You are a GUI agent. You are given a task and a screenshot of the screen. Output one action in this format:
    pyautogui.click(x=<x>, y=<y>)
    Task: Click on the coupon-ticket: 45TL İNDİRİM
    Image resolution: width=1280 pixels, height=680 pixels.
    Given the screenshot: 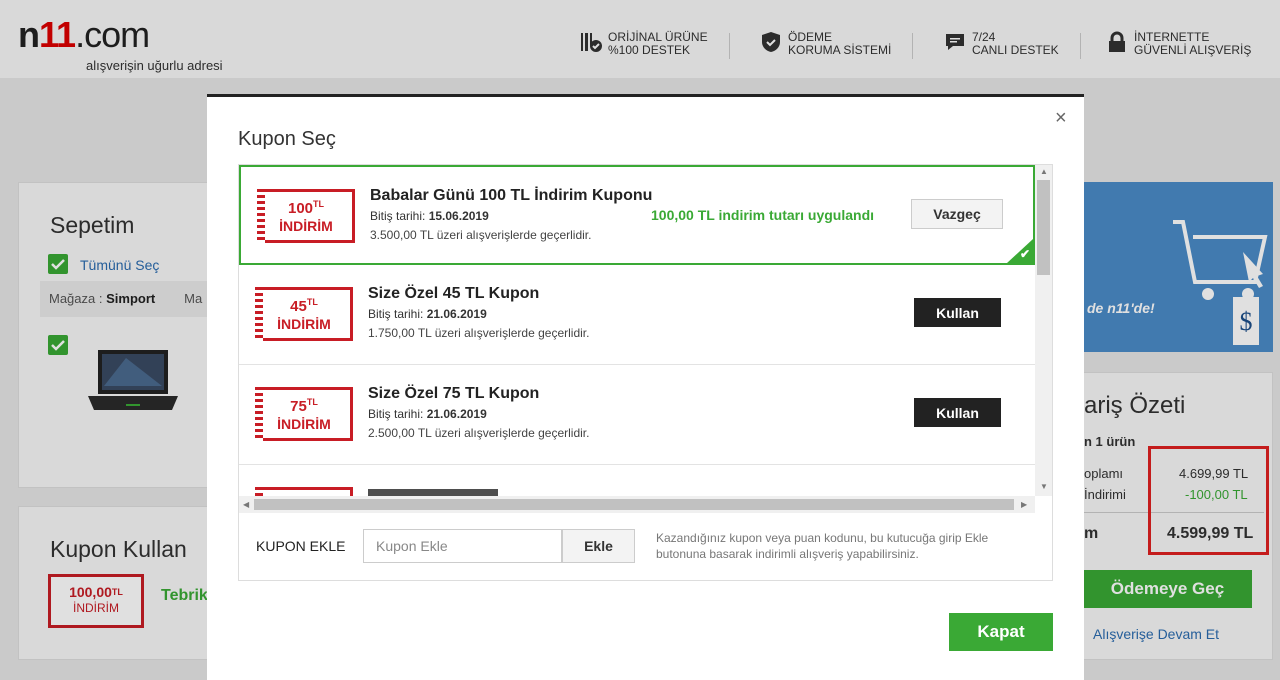 What is the action you would take?
    pyautogui.click(x=304, y=314)
    